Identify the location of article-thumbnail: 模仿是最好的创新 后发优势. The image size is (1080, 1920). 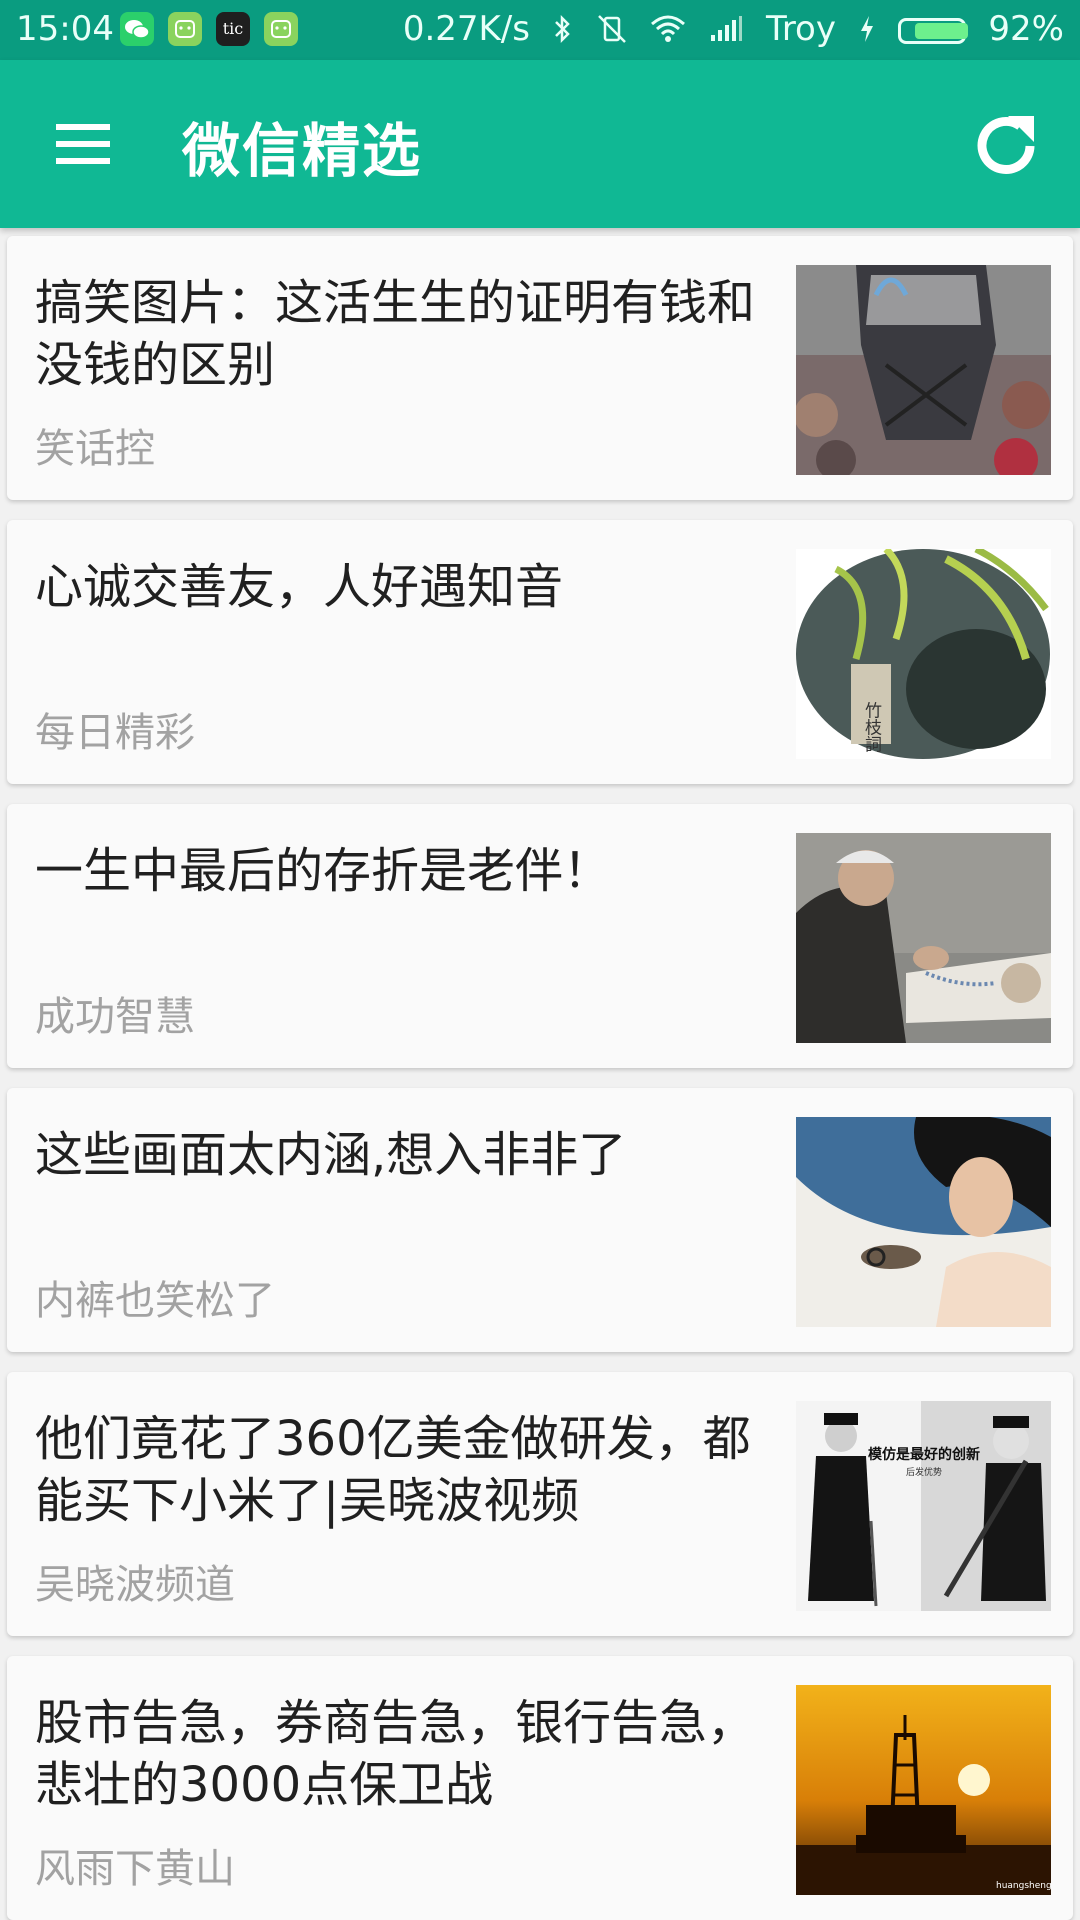
(923, 1506).